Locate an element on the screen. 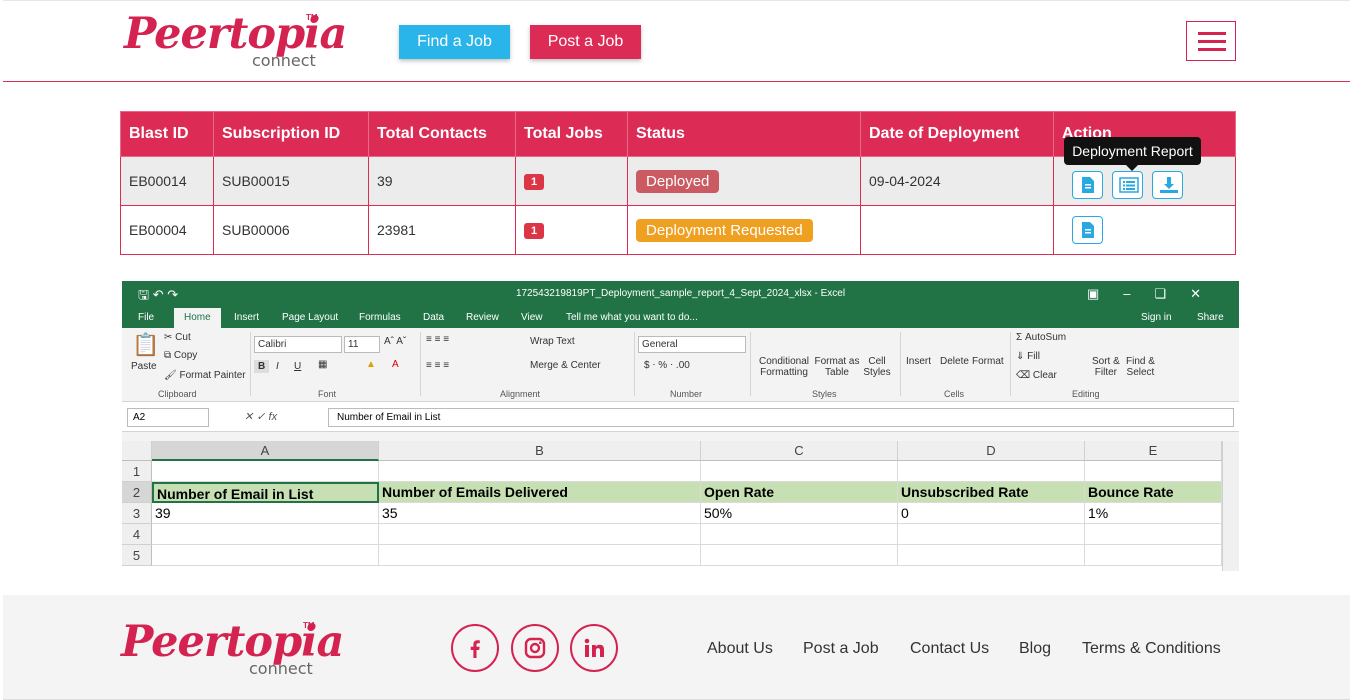 This screenshot has width=1350, height=700. formula-input: Number of Email in List is located at coordinates (781, 417).